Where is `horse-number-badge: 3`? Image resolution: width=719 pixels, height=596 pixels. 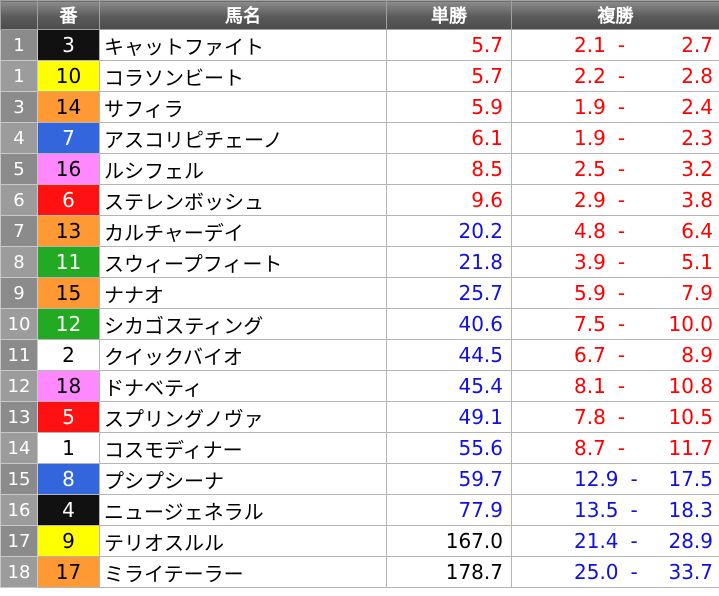
horse-number-badge: 3 is located at coordinates (68, 45).